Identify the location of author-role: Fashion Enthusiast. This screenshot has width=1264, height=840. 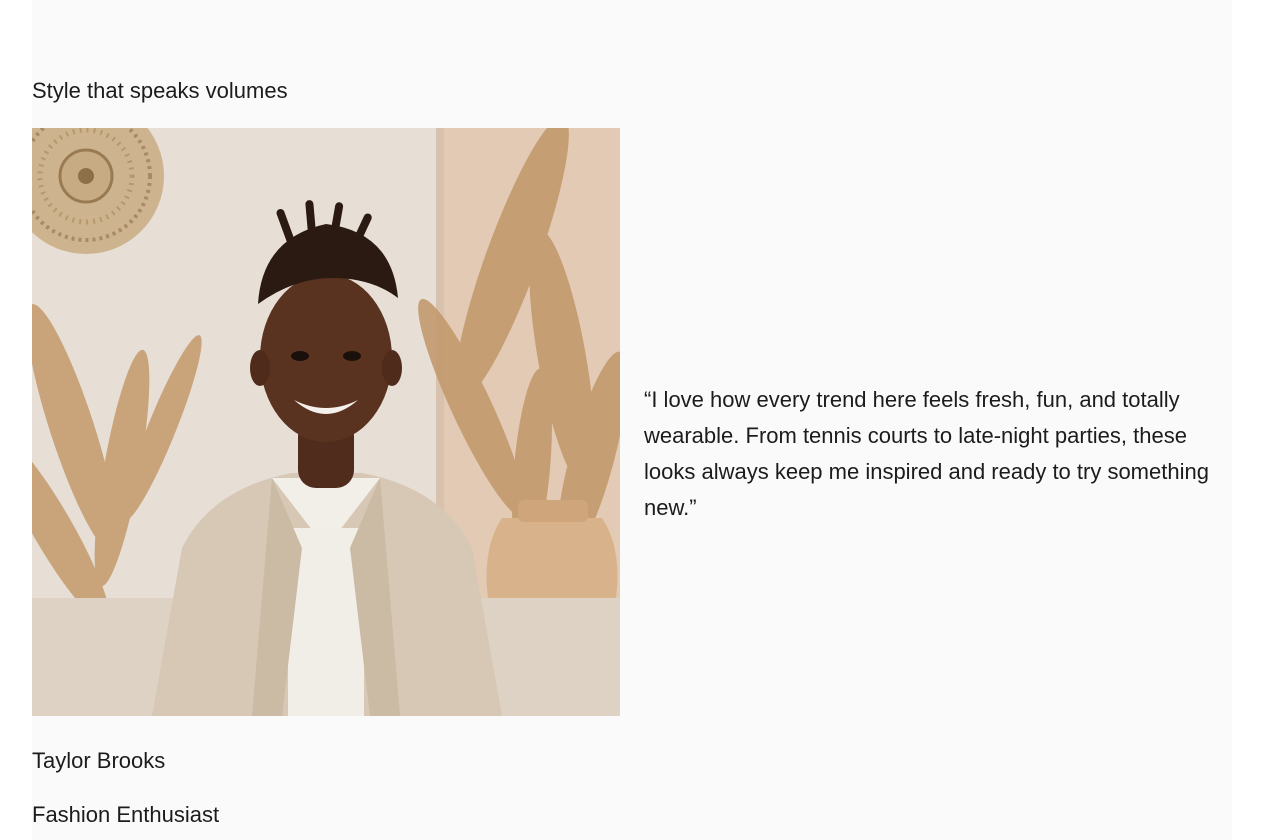
(126, 814).